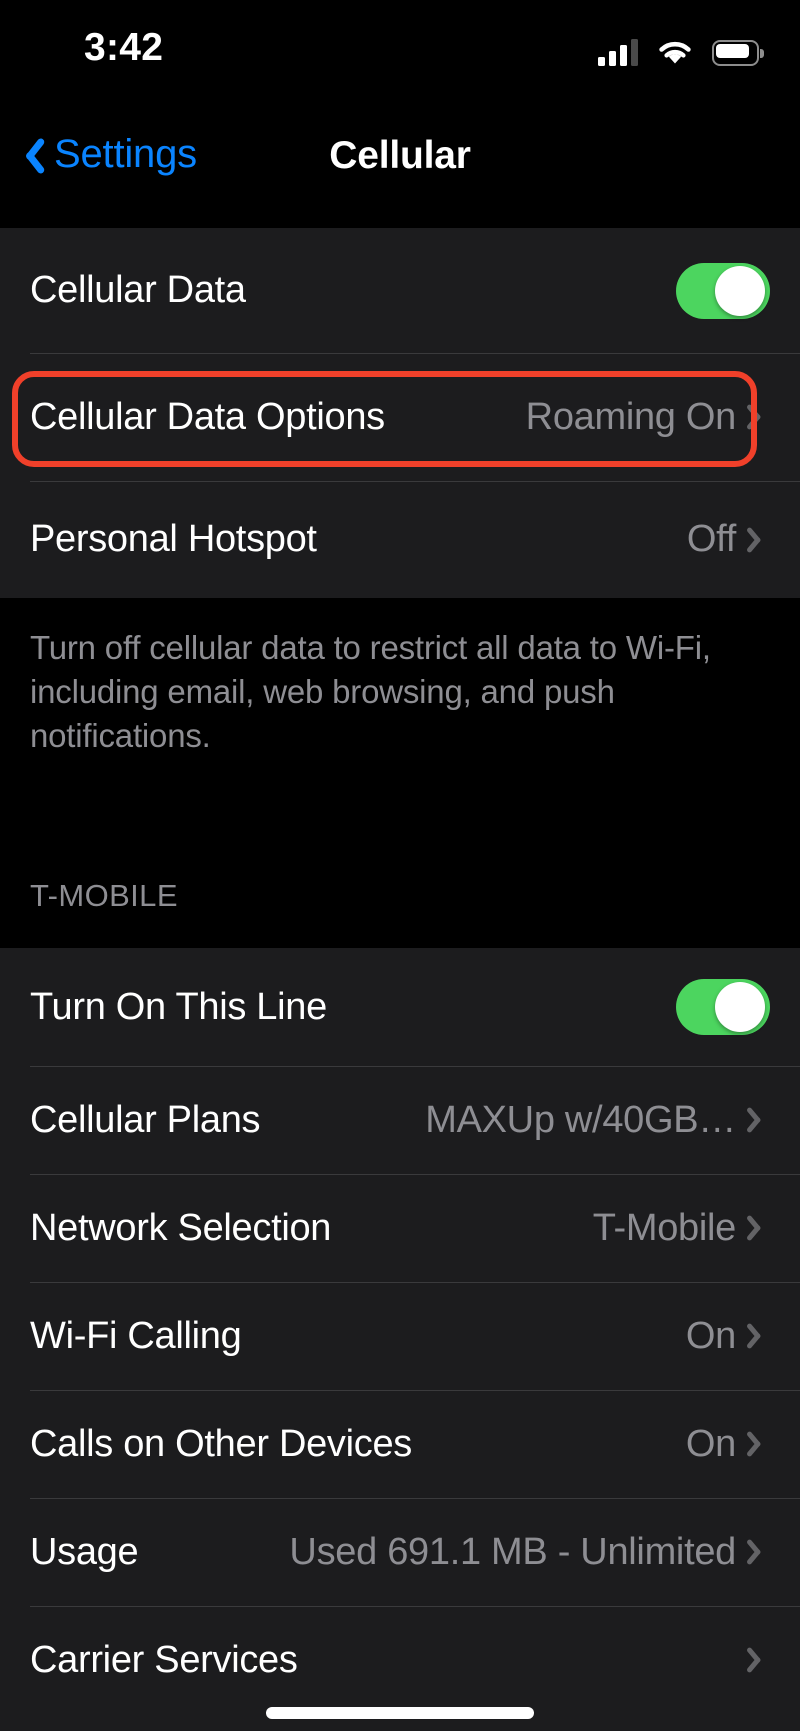 This screenshot has width=800, height=1731. Describe the element at coordinates (138, 290) in the screenshot. I see `row-label-cellular-data: Cellular Data` at that location.